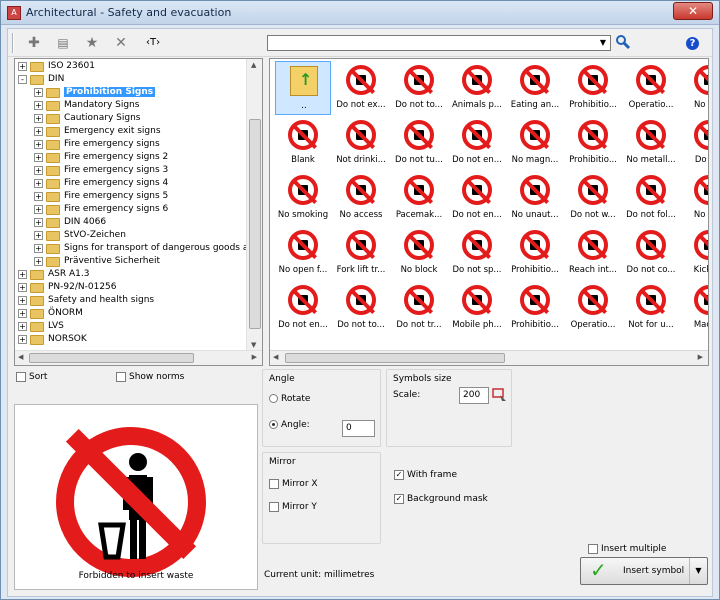 The width and height of the screenshot is (720, 600). I want to click on symbol-item: No nee, so click(694, 88).